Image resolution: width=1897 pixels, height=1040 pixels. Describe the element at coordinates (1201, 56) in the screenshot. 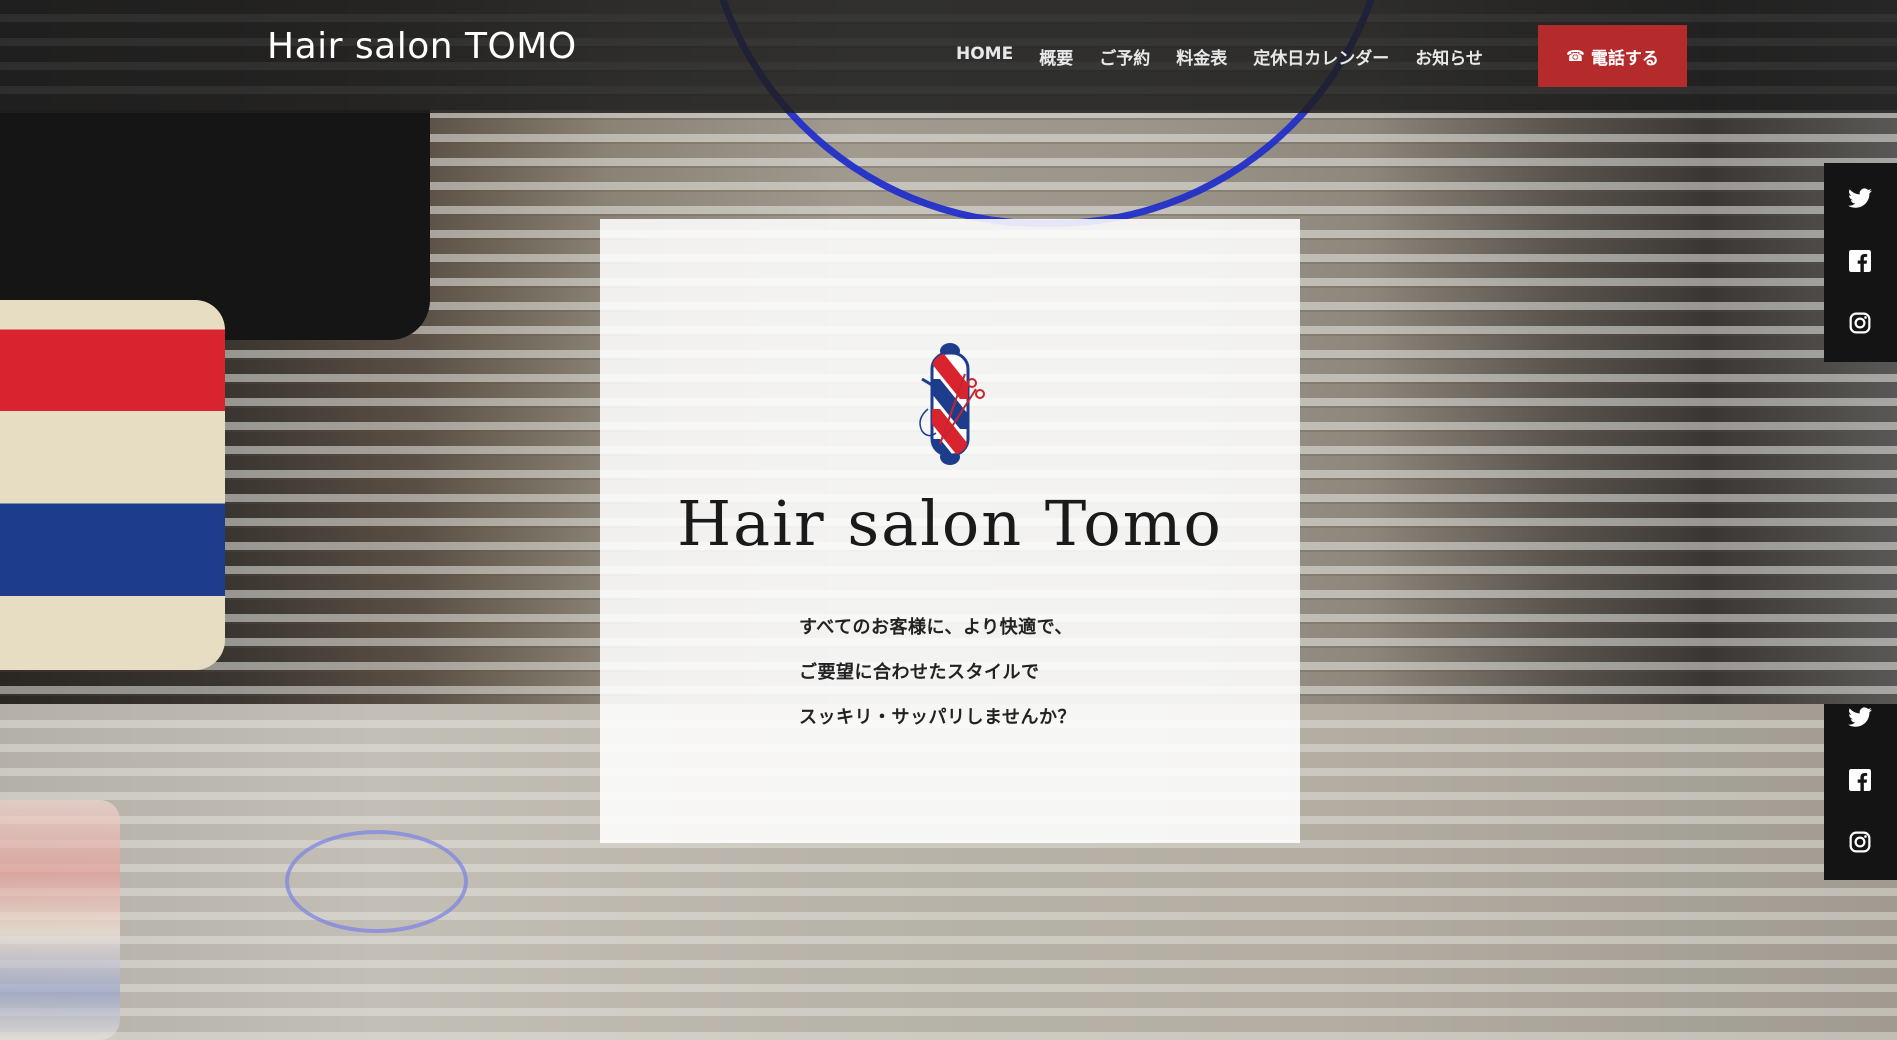

I see `nav-item-price-list: 料金表` at that location.